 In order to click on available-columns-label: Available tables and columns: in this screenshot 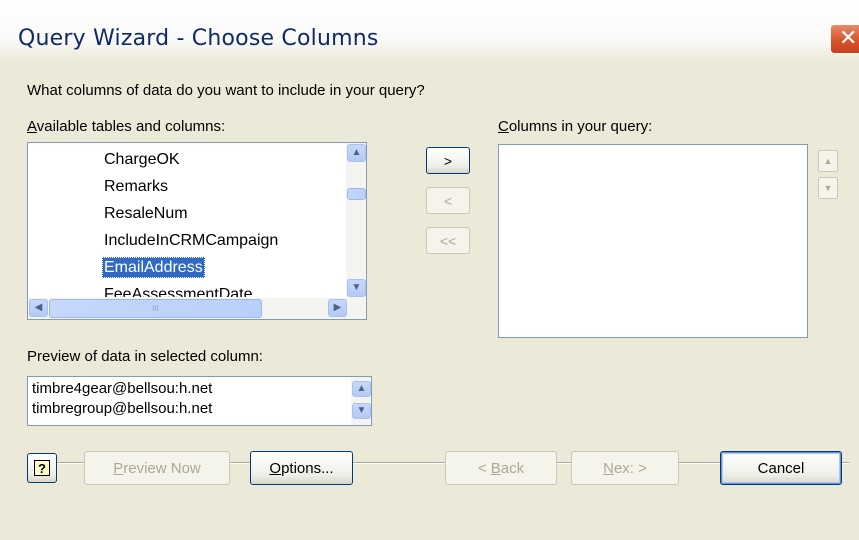, I will do `click(126, 126)`.